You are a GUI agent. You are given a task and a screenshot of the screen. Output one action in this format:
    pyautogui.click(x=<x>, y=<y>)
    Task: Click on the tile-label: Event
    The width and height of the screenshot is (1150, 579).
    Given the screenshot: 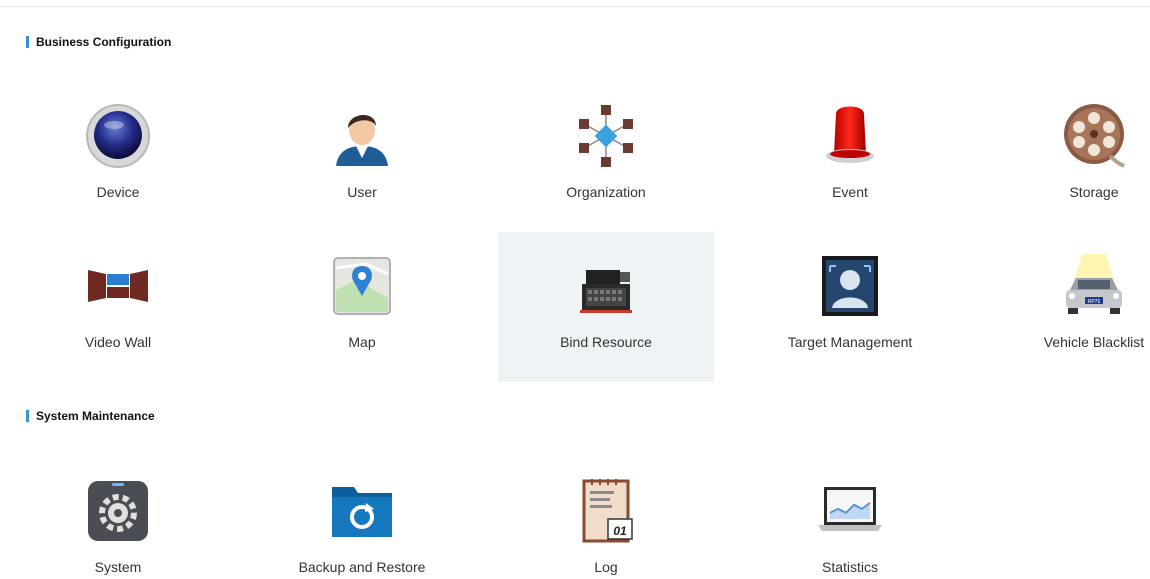 What is the action you would take?
    pyautogui.click(x=850, y=192)
    